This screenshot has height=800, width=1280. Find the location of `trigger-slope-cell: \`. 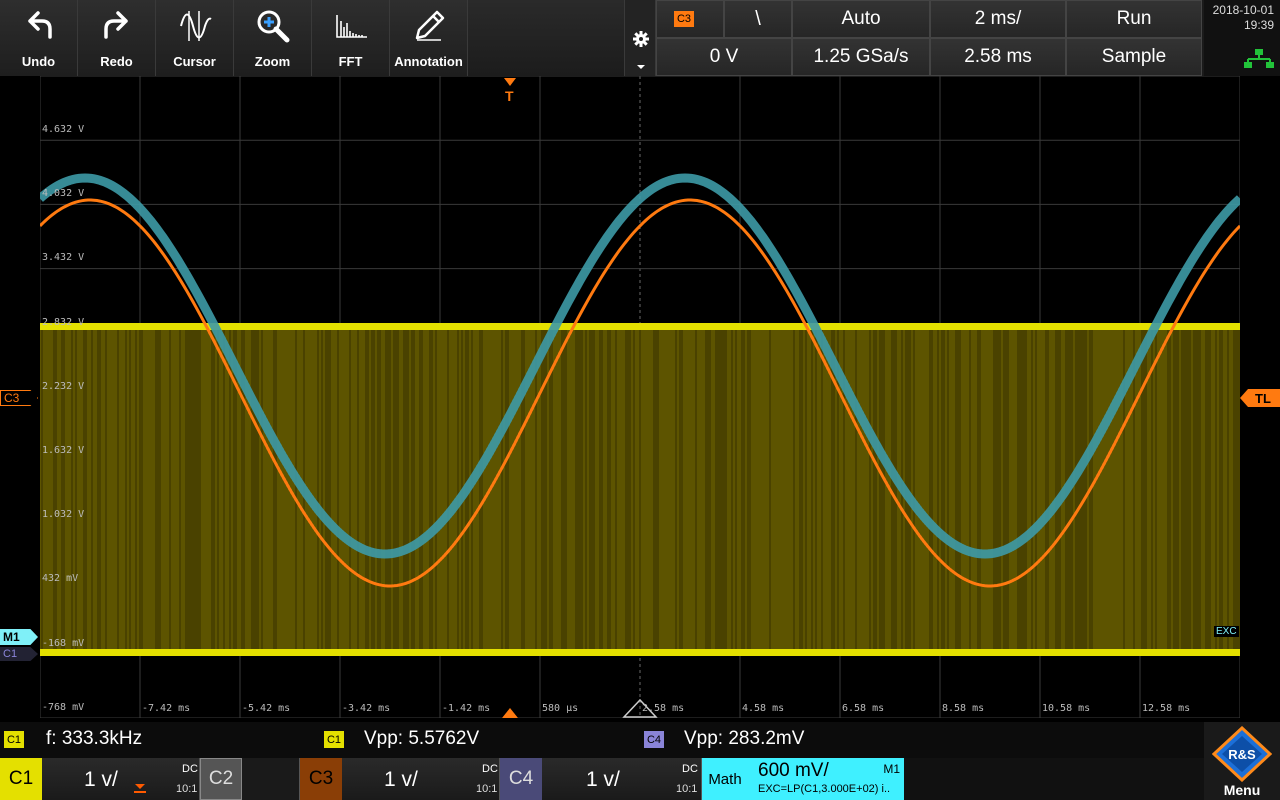

trigger-slope-cell: \ is located at coordinates (758, 19).